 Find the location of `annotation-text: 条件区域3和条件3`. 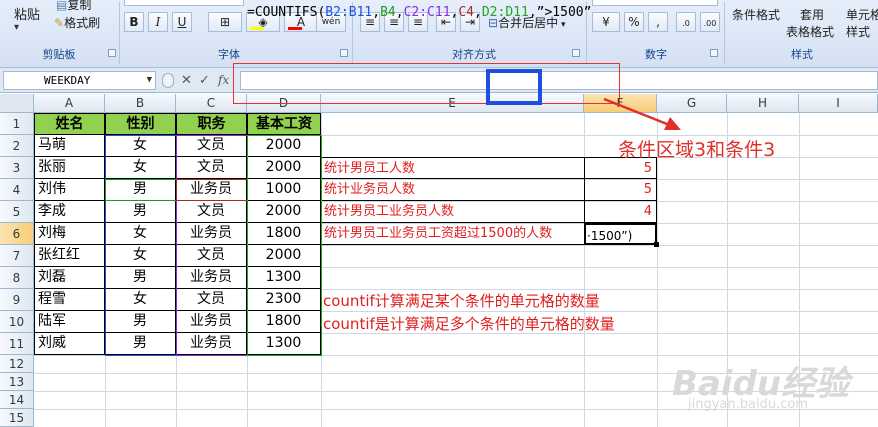

annotation-text: 条件区域3和条件3 is located at coordinates (697, 150).